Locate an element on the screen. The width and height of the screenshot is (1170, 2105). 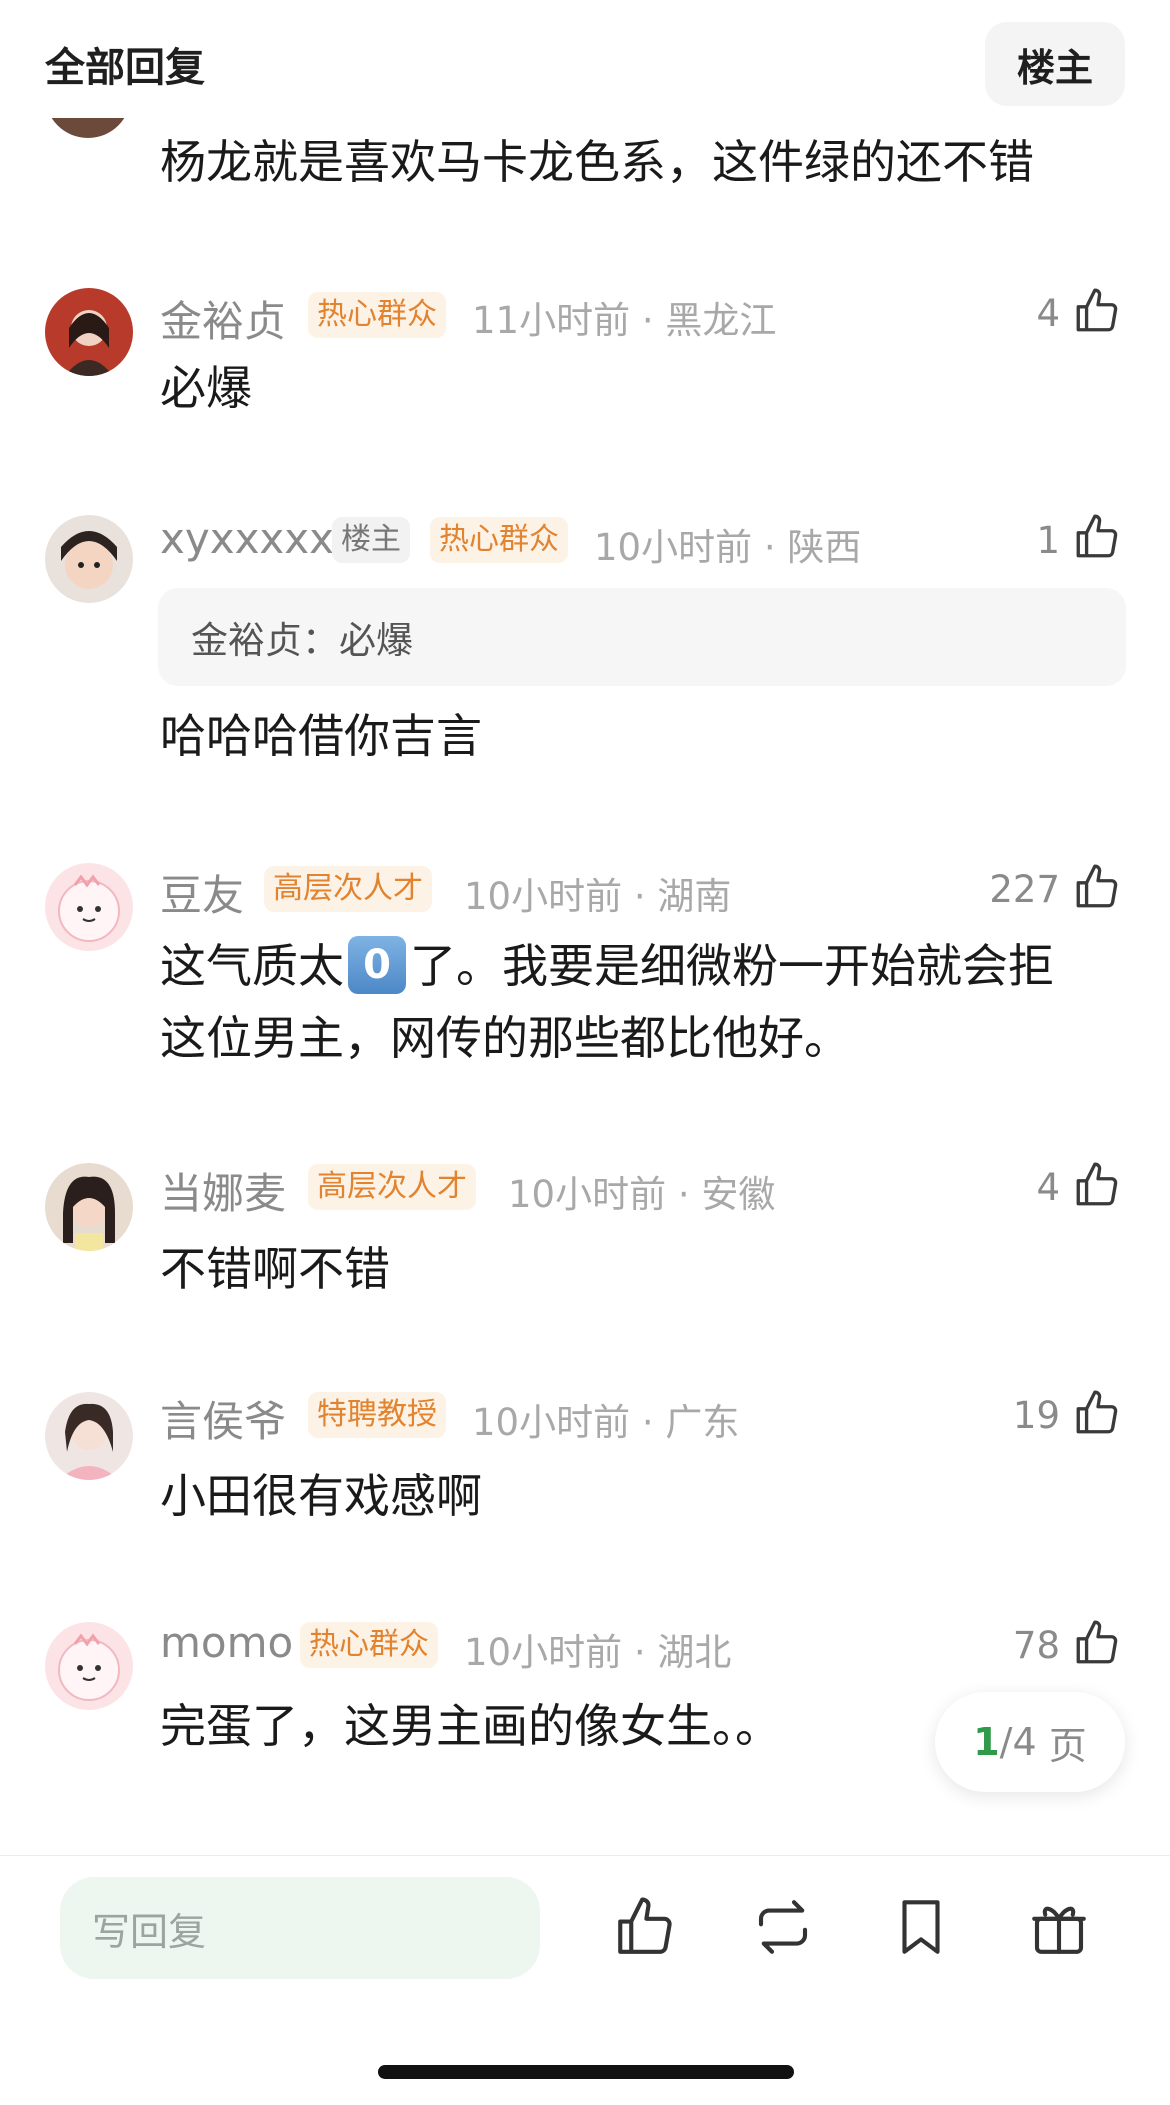
comment-text: 完蛋了，这男主画的像女生。。 is located at coordinates (470, 1726).